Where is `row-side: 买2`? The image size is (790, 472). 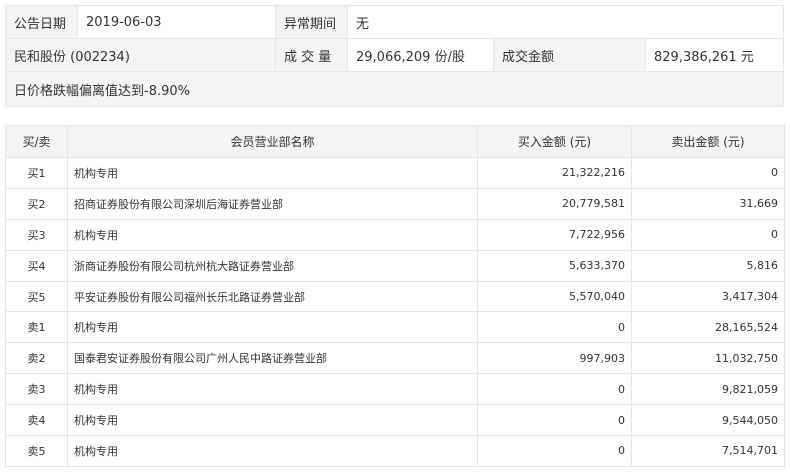 row-side: 买2 is located at coordinates (36, 203).